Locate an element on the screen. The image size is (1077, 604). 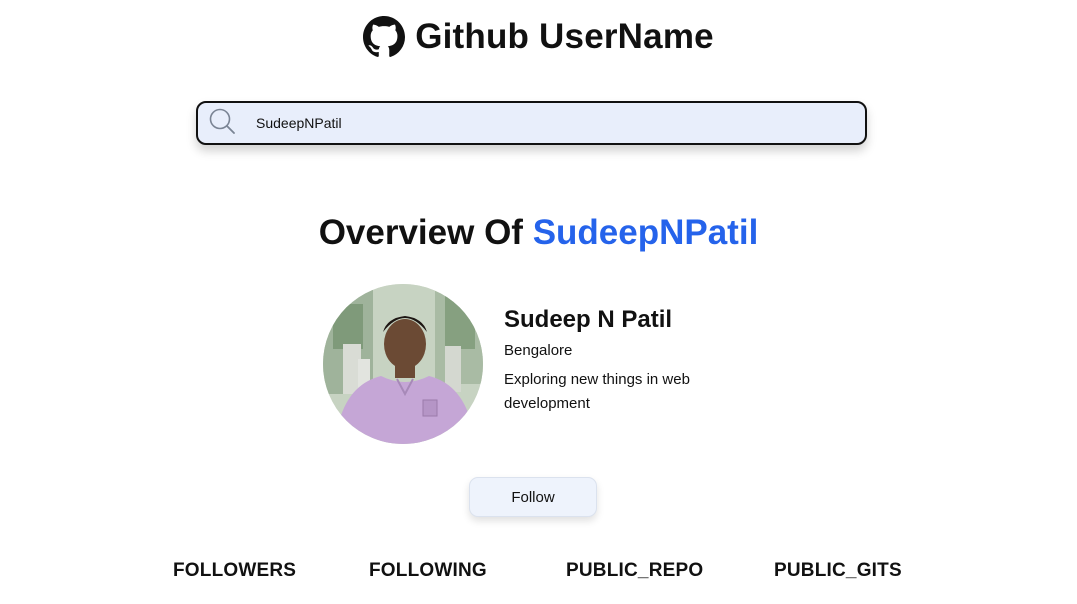
stat-public-repo: PUBLIC_REPO is located at coordinates (635, 570).